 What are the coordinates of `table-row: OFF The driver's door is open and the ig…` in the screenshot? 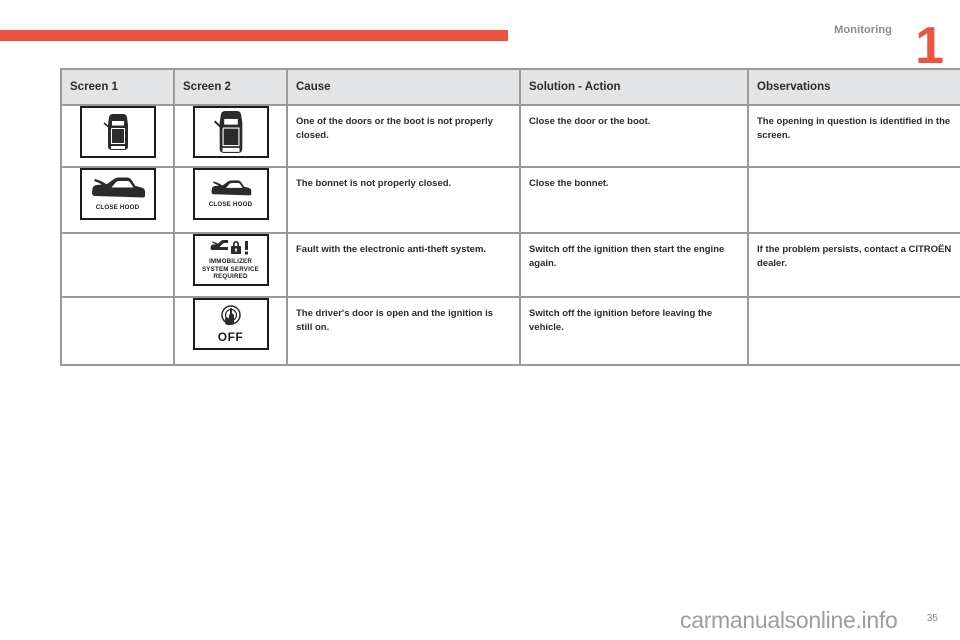 It's located at (510, 331).